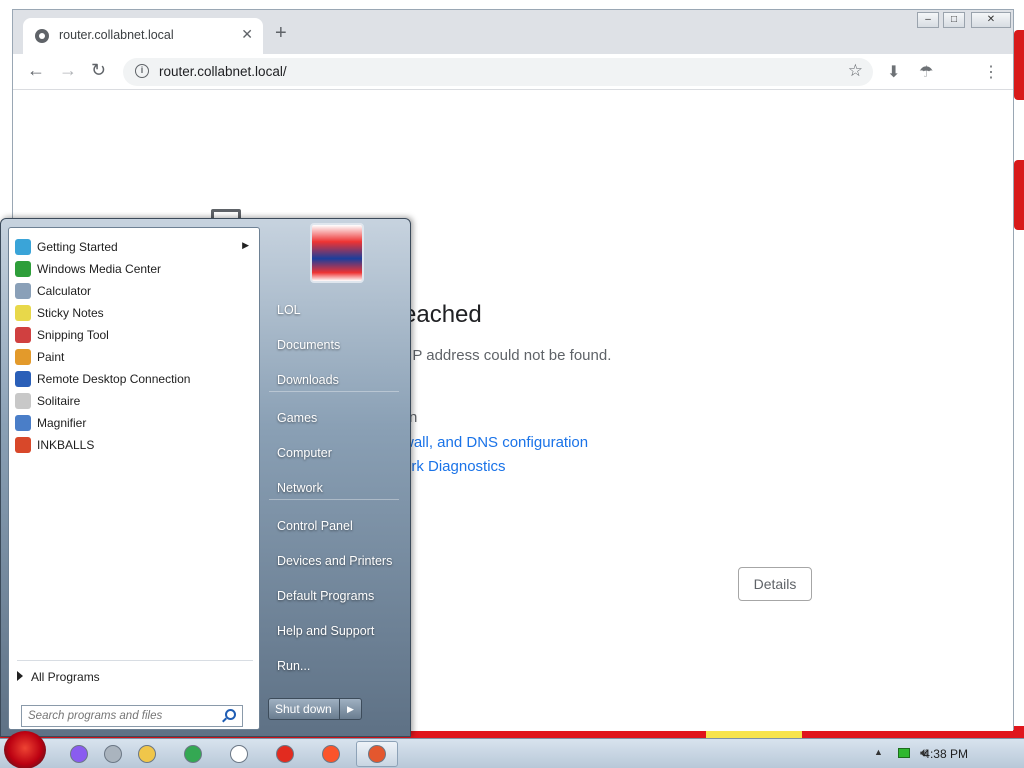 The width and height of the screenshot is (1024, 768). I want to click on program-item: Sticky Notes, so click(135, 313).